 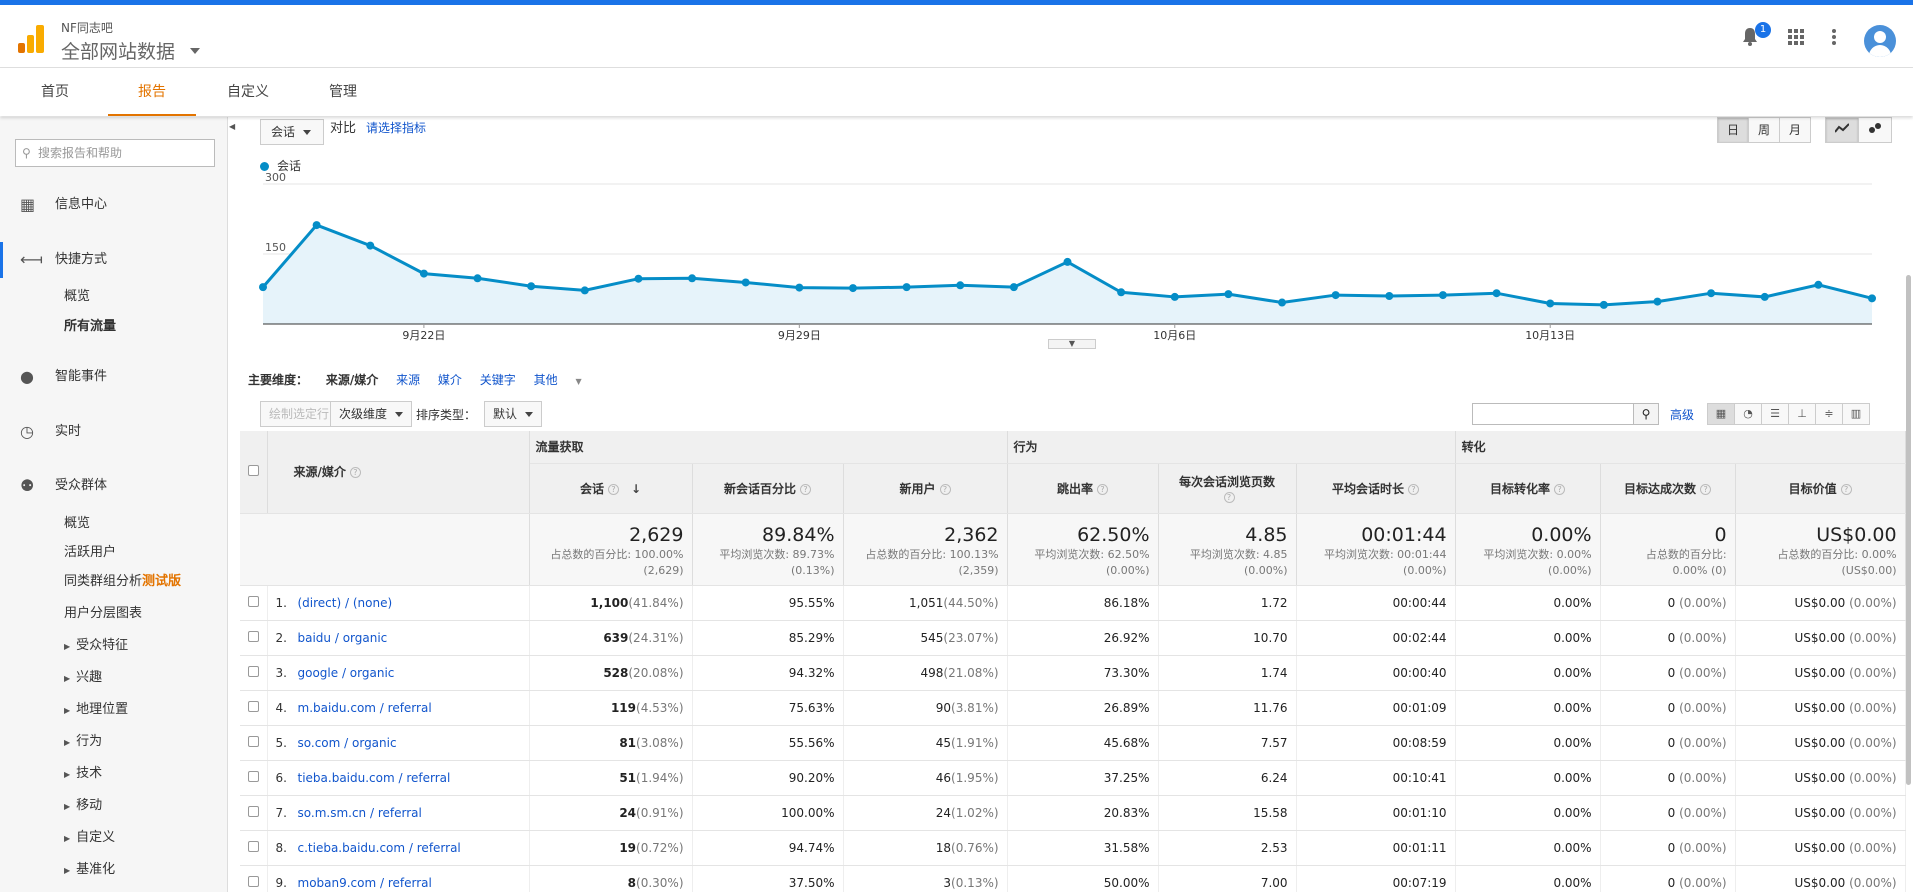 I want to click on row-source-link: c.tieba.baidu.com / referral, so click(x=379, y=848).